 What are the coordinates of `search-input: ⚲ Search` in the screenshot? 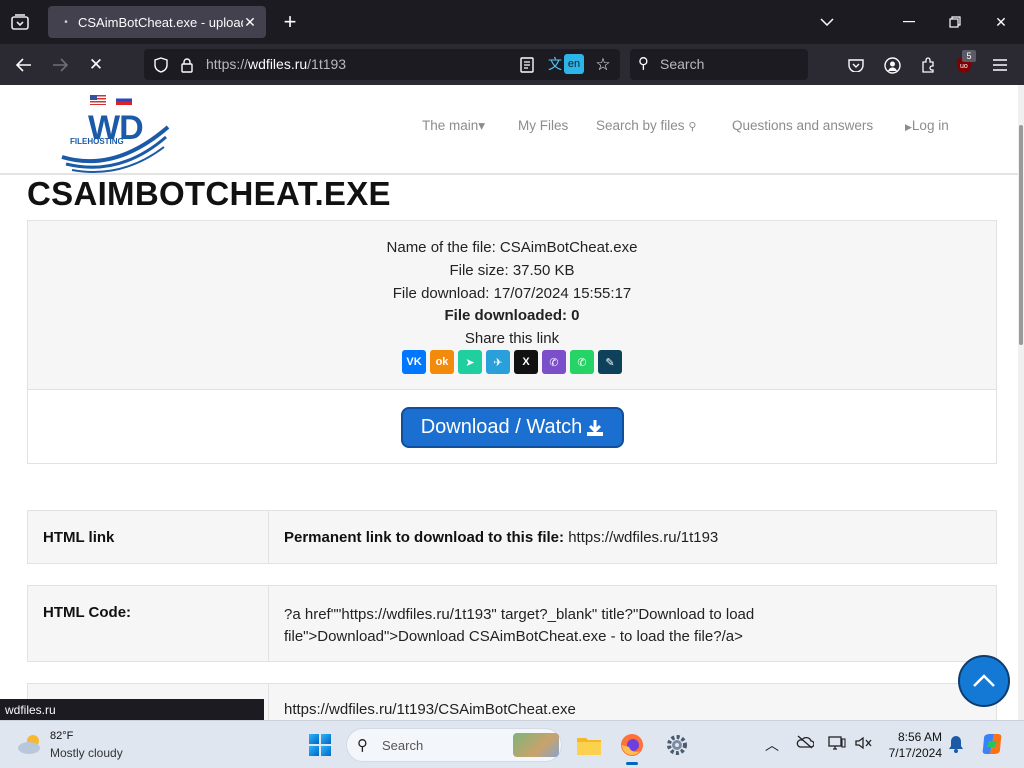 It's located at (719, 64).